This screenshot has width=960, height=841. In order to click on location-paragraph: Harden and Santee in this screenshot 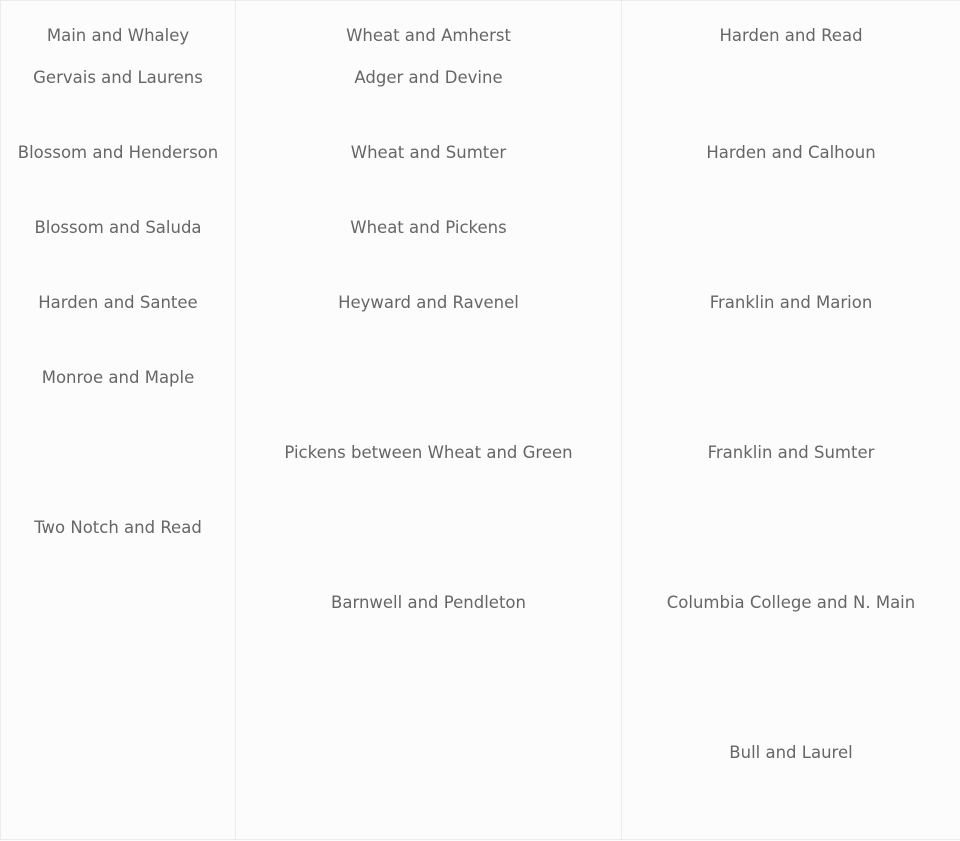, I will do `click(118, 303)`.